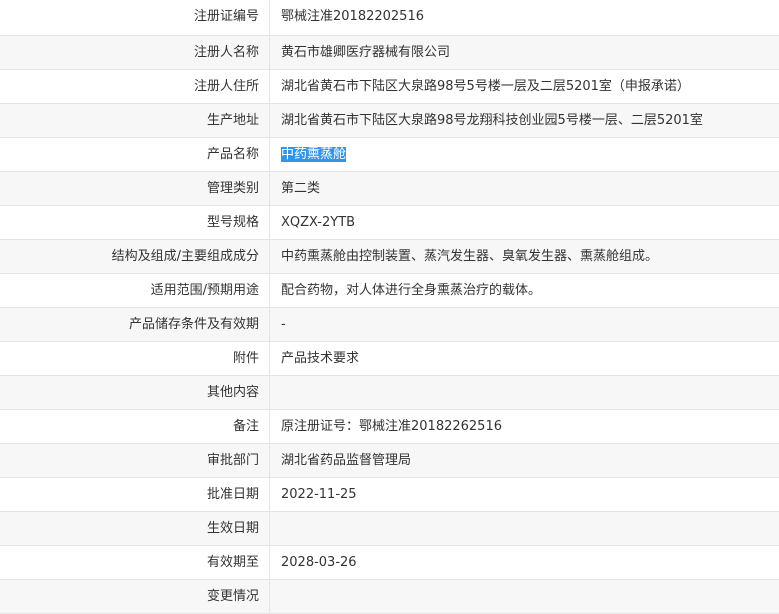 The height and width of the screenshot is (614, 779). I want to click on row-label: 生产地址, so click(135, 120).